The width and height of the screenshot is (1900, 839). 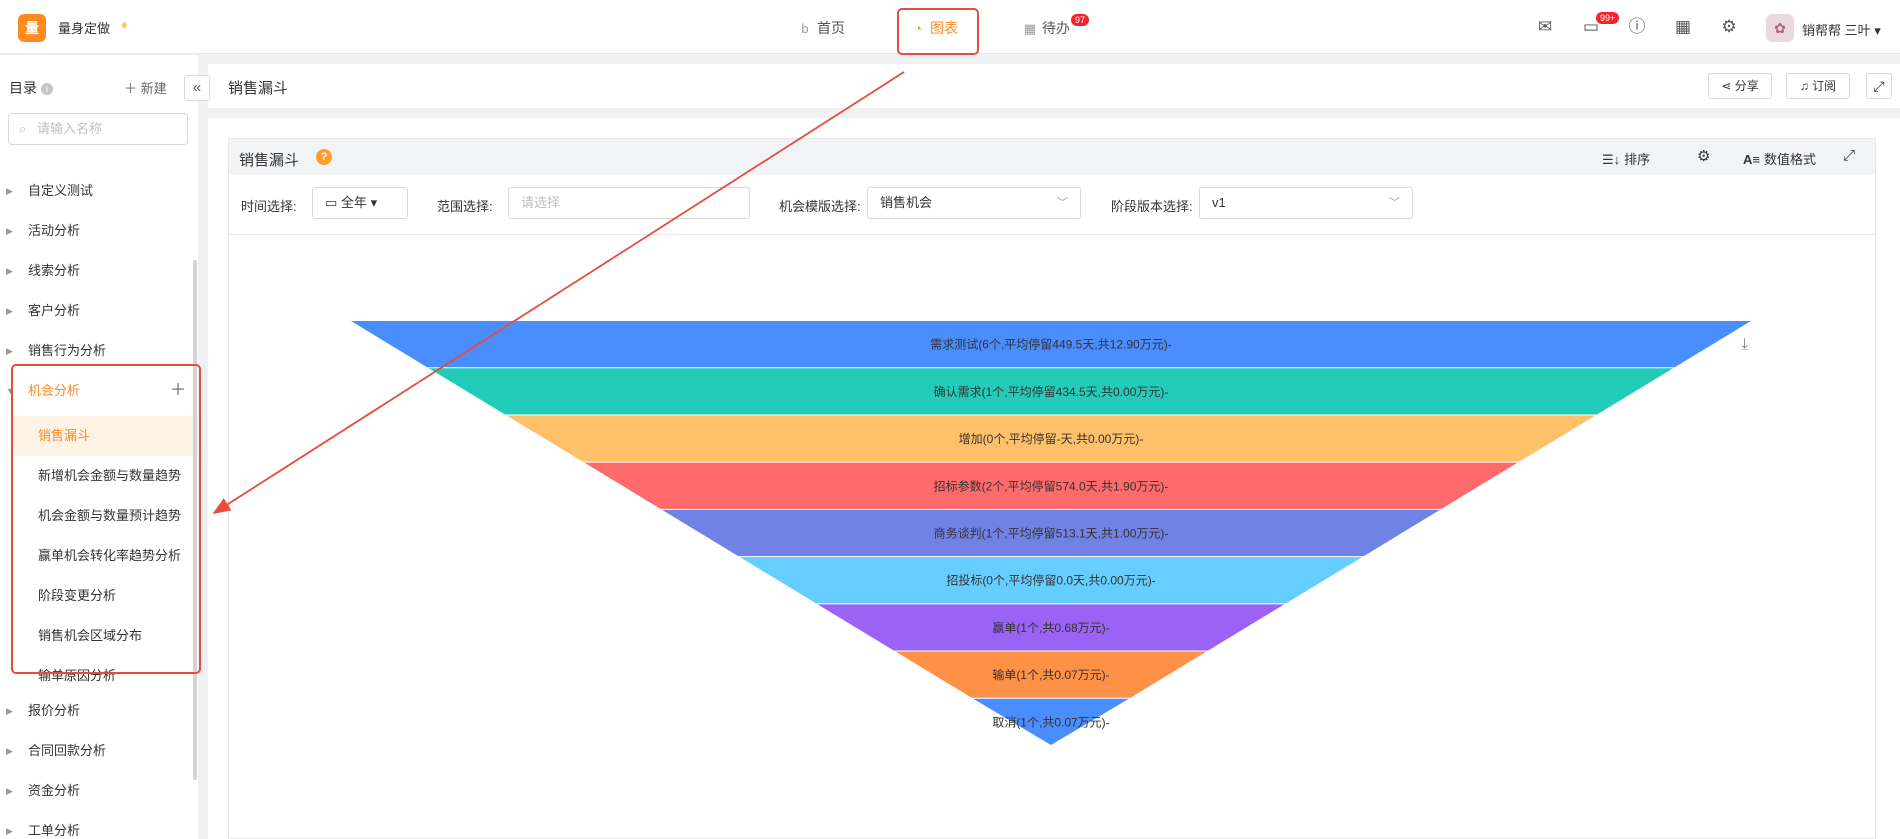 I want to click on time-select: ▭ 全年 ▾, so click(x=360, y=203).